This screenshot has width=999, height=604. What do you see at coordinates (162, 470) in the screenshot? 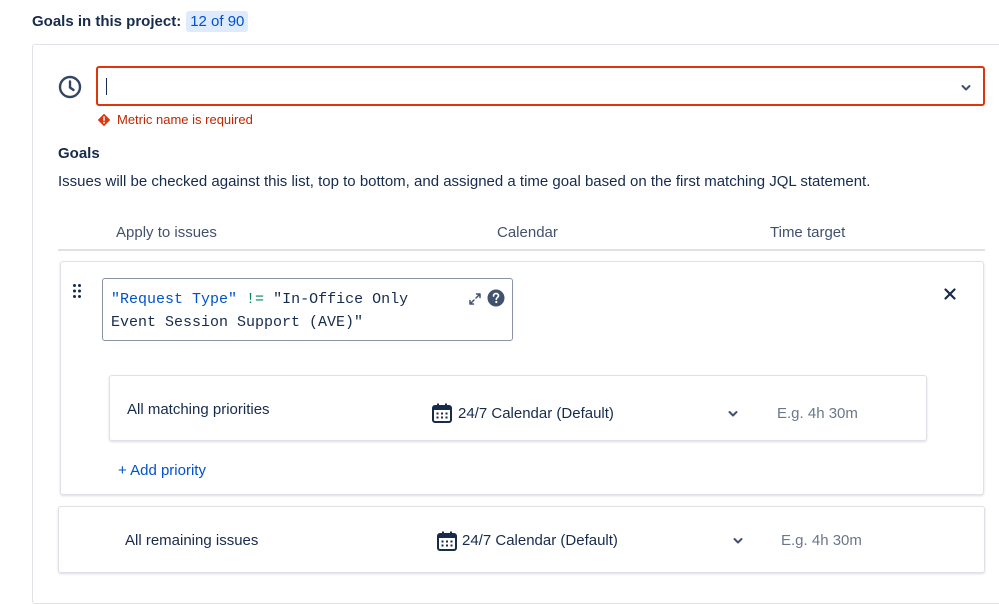
I see `add-priority-link: + Add priority` at bounding box center [162, 470].